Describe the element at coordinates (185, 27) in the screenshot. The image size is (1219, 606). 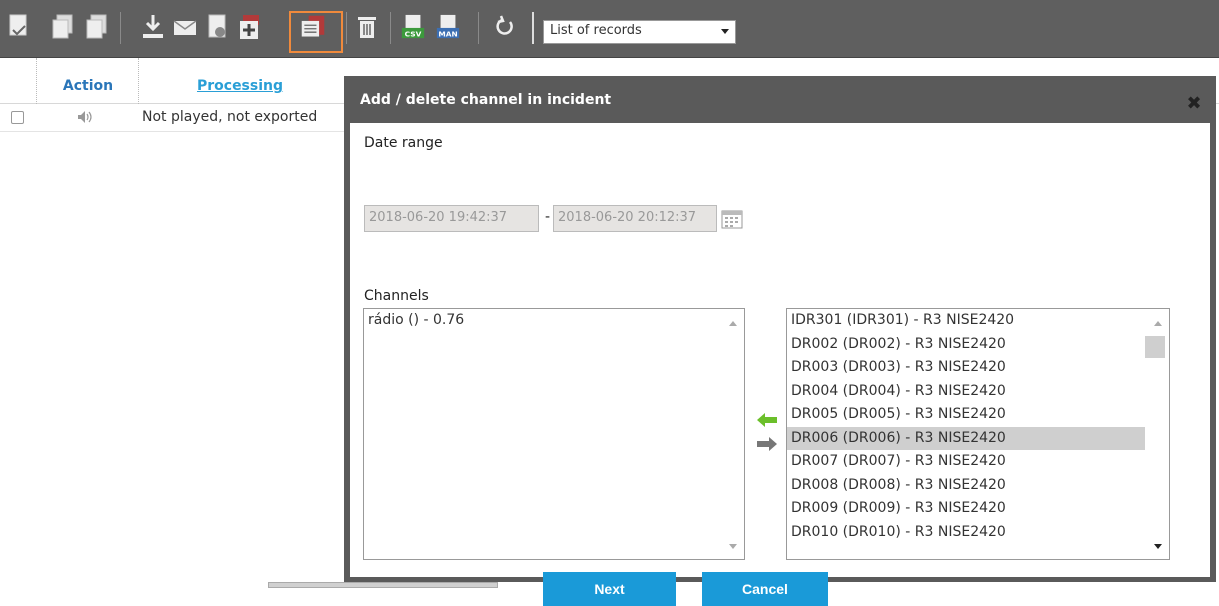
I see `mail-icon` at that location.